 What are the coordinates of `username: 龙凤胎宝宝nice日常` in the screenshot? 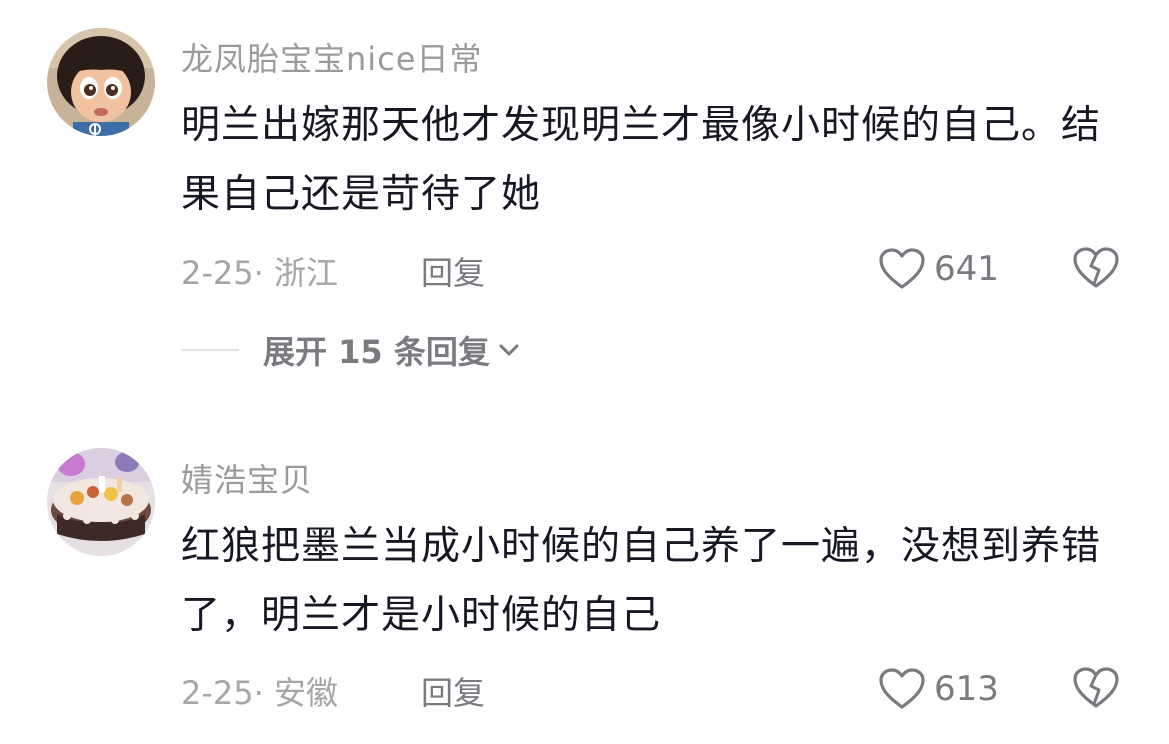 It's located at (331, 57).